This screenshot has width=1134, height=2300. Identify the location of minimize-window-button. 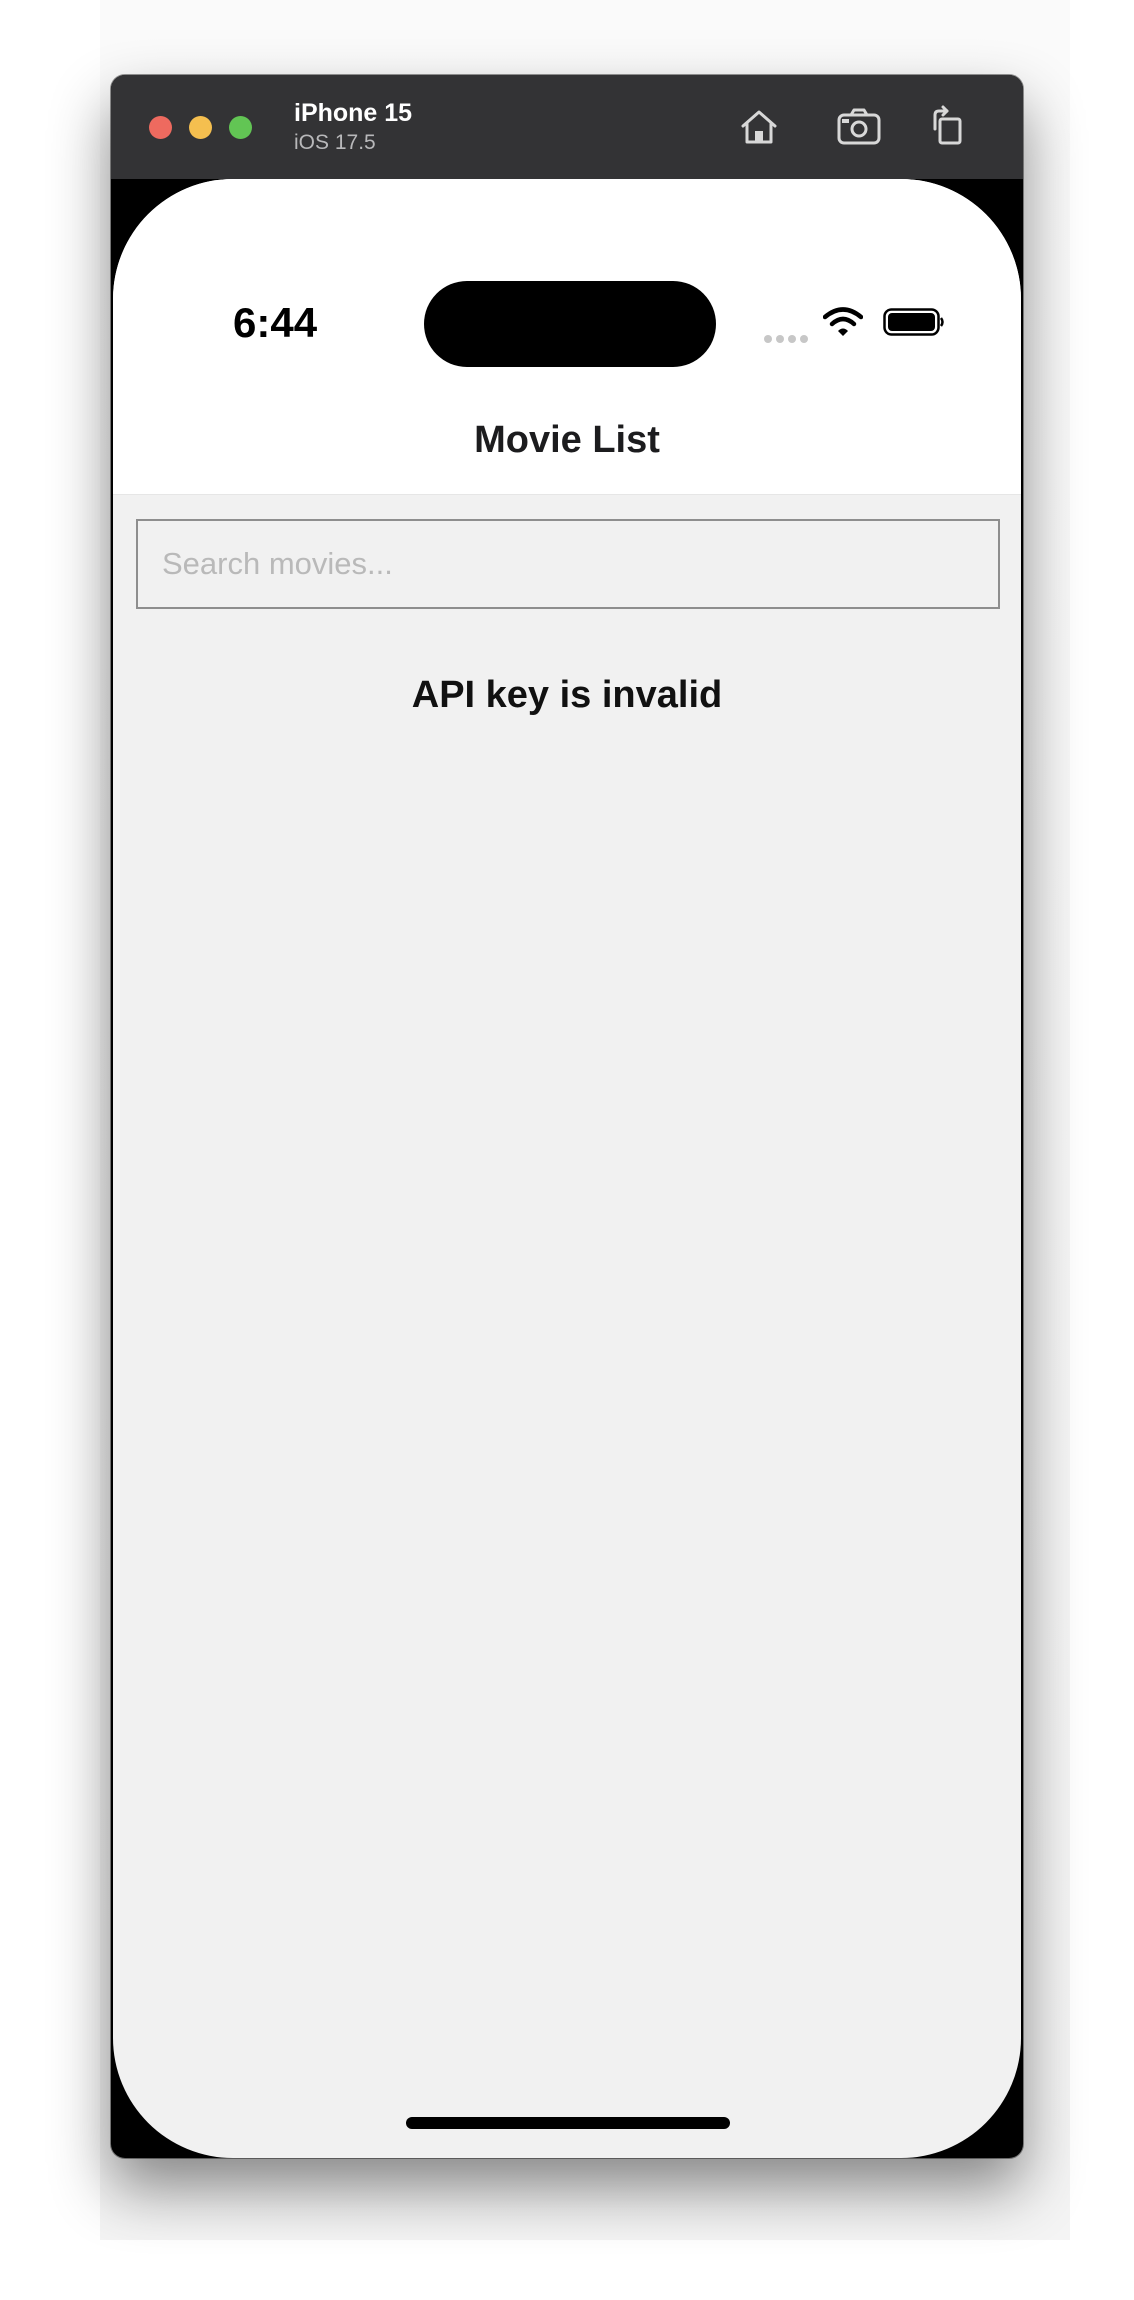
(200, 127).